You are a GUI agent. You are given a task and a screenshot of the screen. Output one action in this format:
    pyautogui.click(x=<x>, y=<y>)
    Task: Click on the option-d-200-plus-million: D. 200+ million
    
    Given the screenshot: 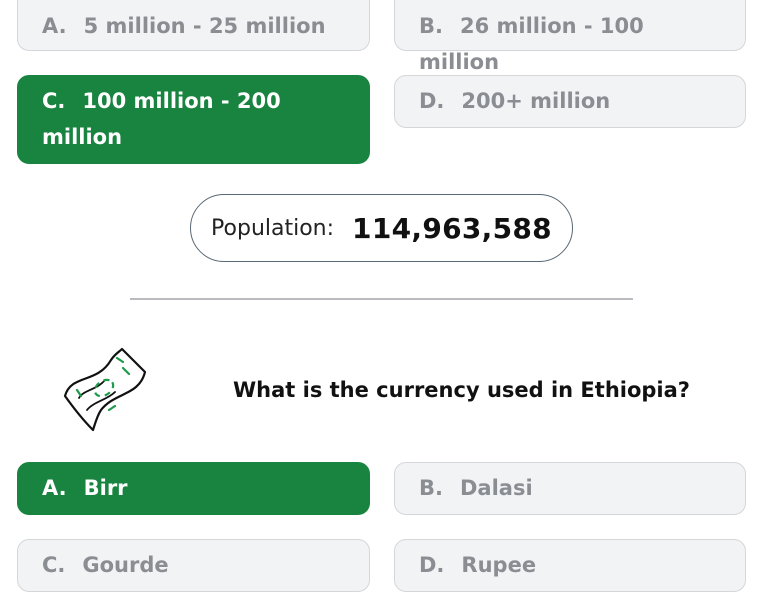 What is the action you would take?
    pyautogui.click(x=570, y=101)
    